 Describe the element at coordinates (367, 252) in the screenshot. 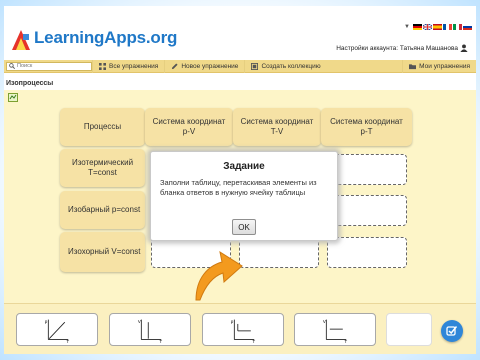

I see `drop-slot-r3-c3` at that location.